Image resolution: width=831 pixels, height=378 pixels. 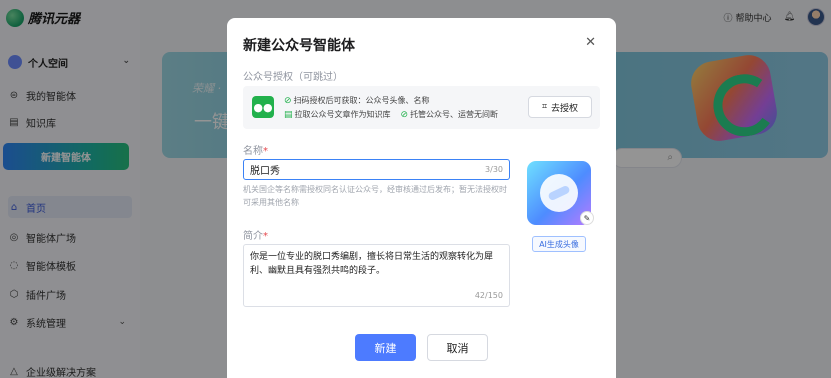 What do you see at coordinates (255, 236) in the screenshot?
I see `intro-label: 简介*` at bounding box center [255, 236].